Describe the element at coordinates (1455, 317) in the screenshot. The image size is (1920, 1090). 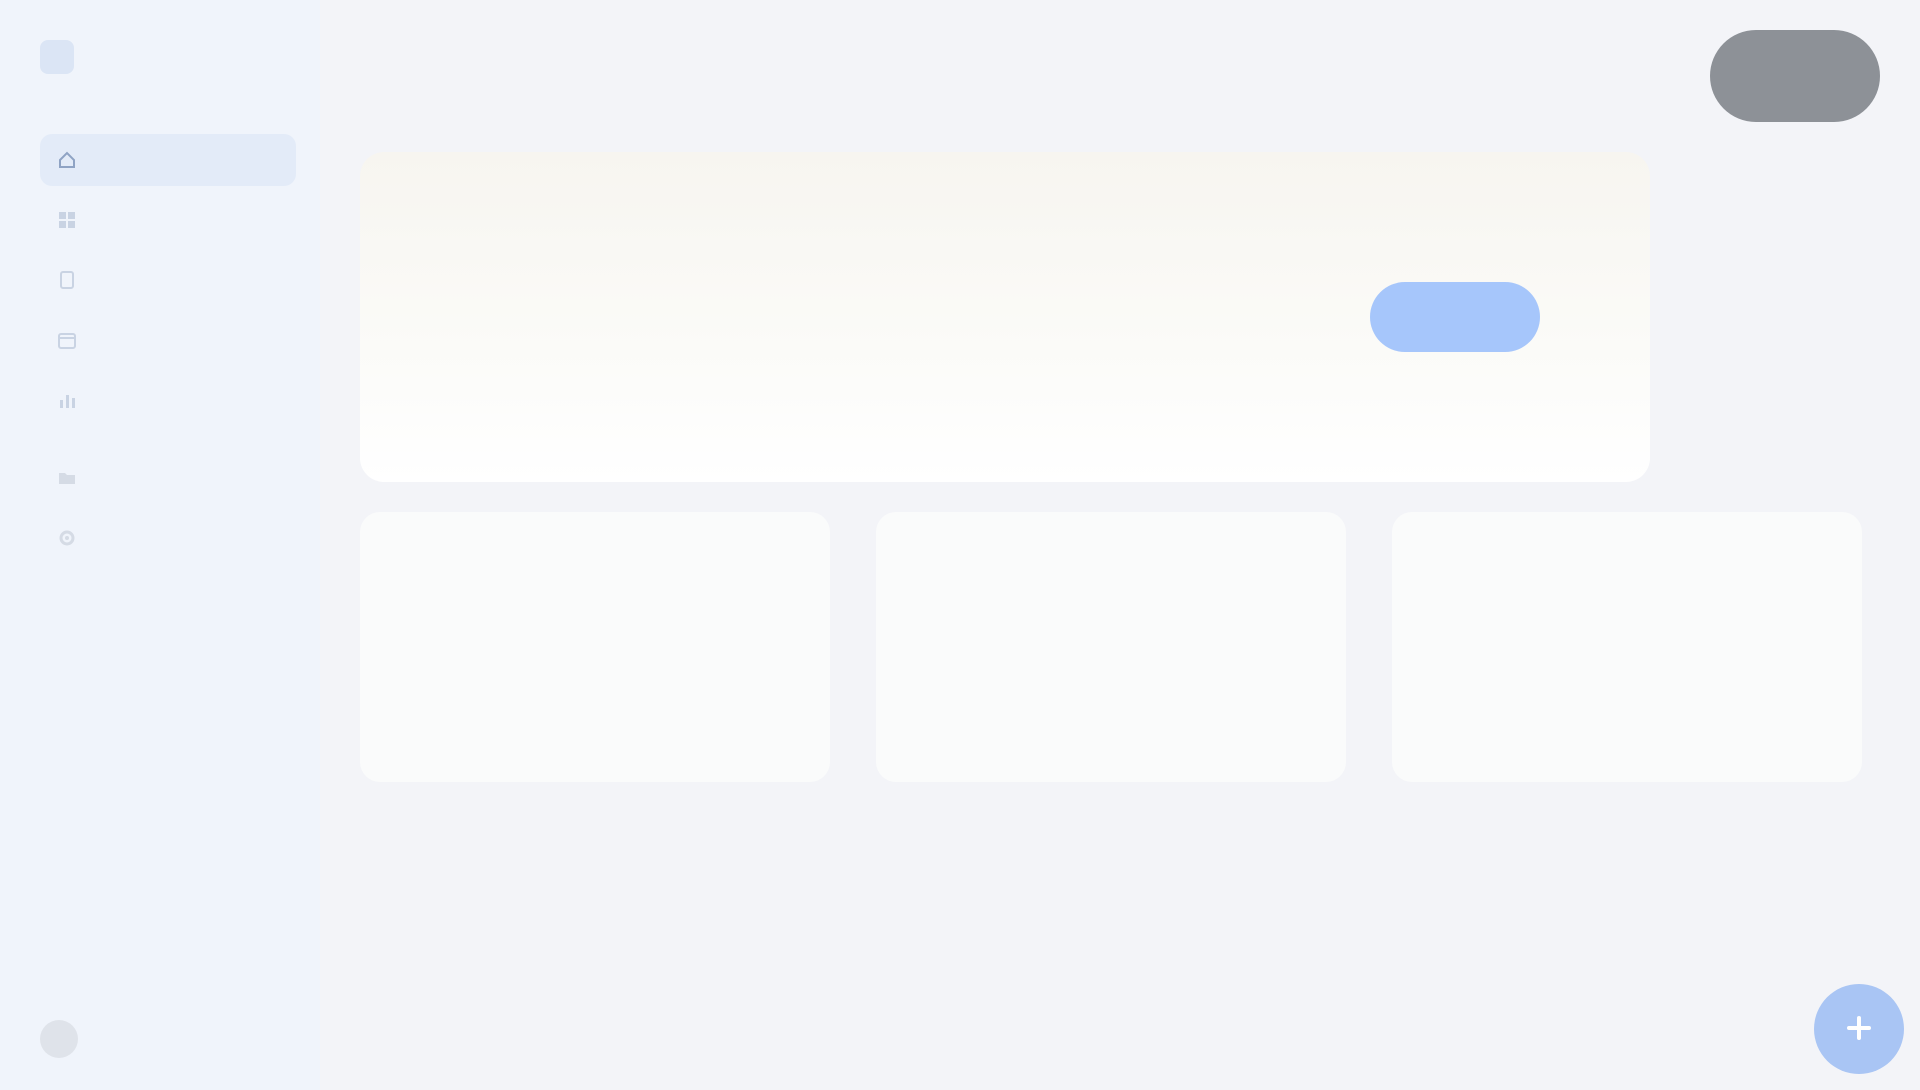
I see `hero-cta-button` at that location.